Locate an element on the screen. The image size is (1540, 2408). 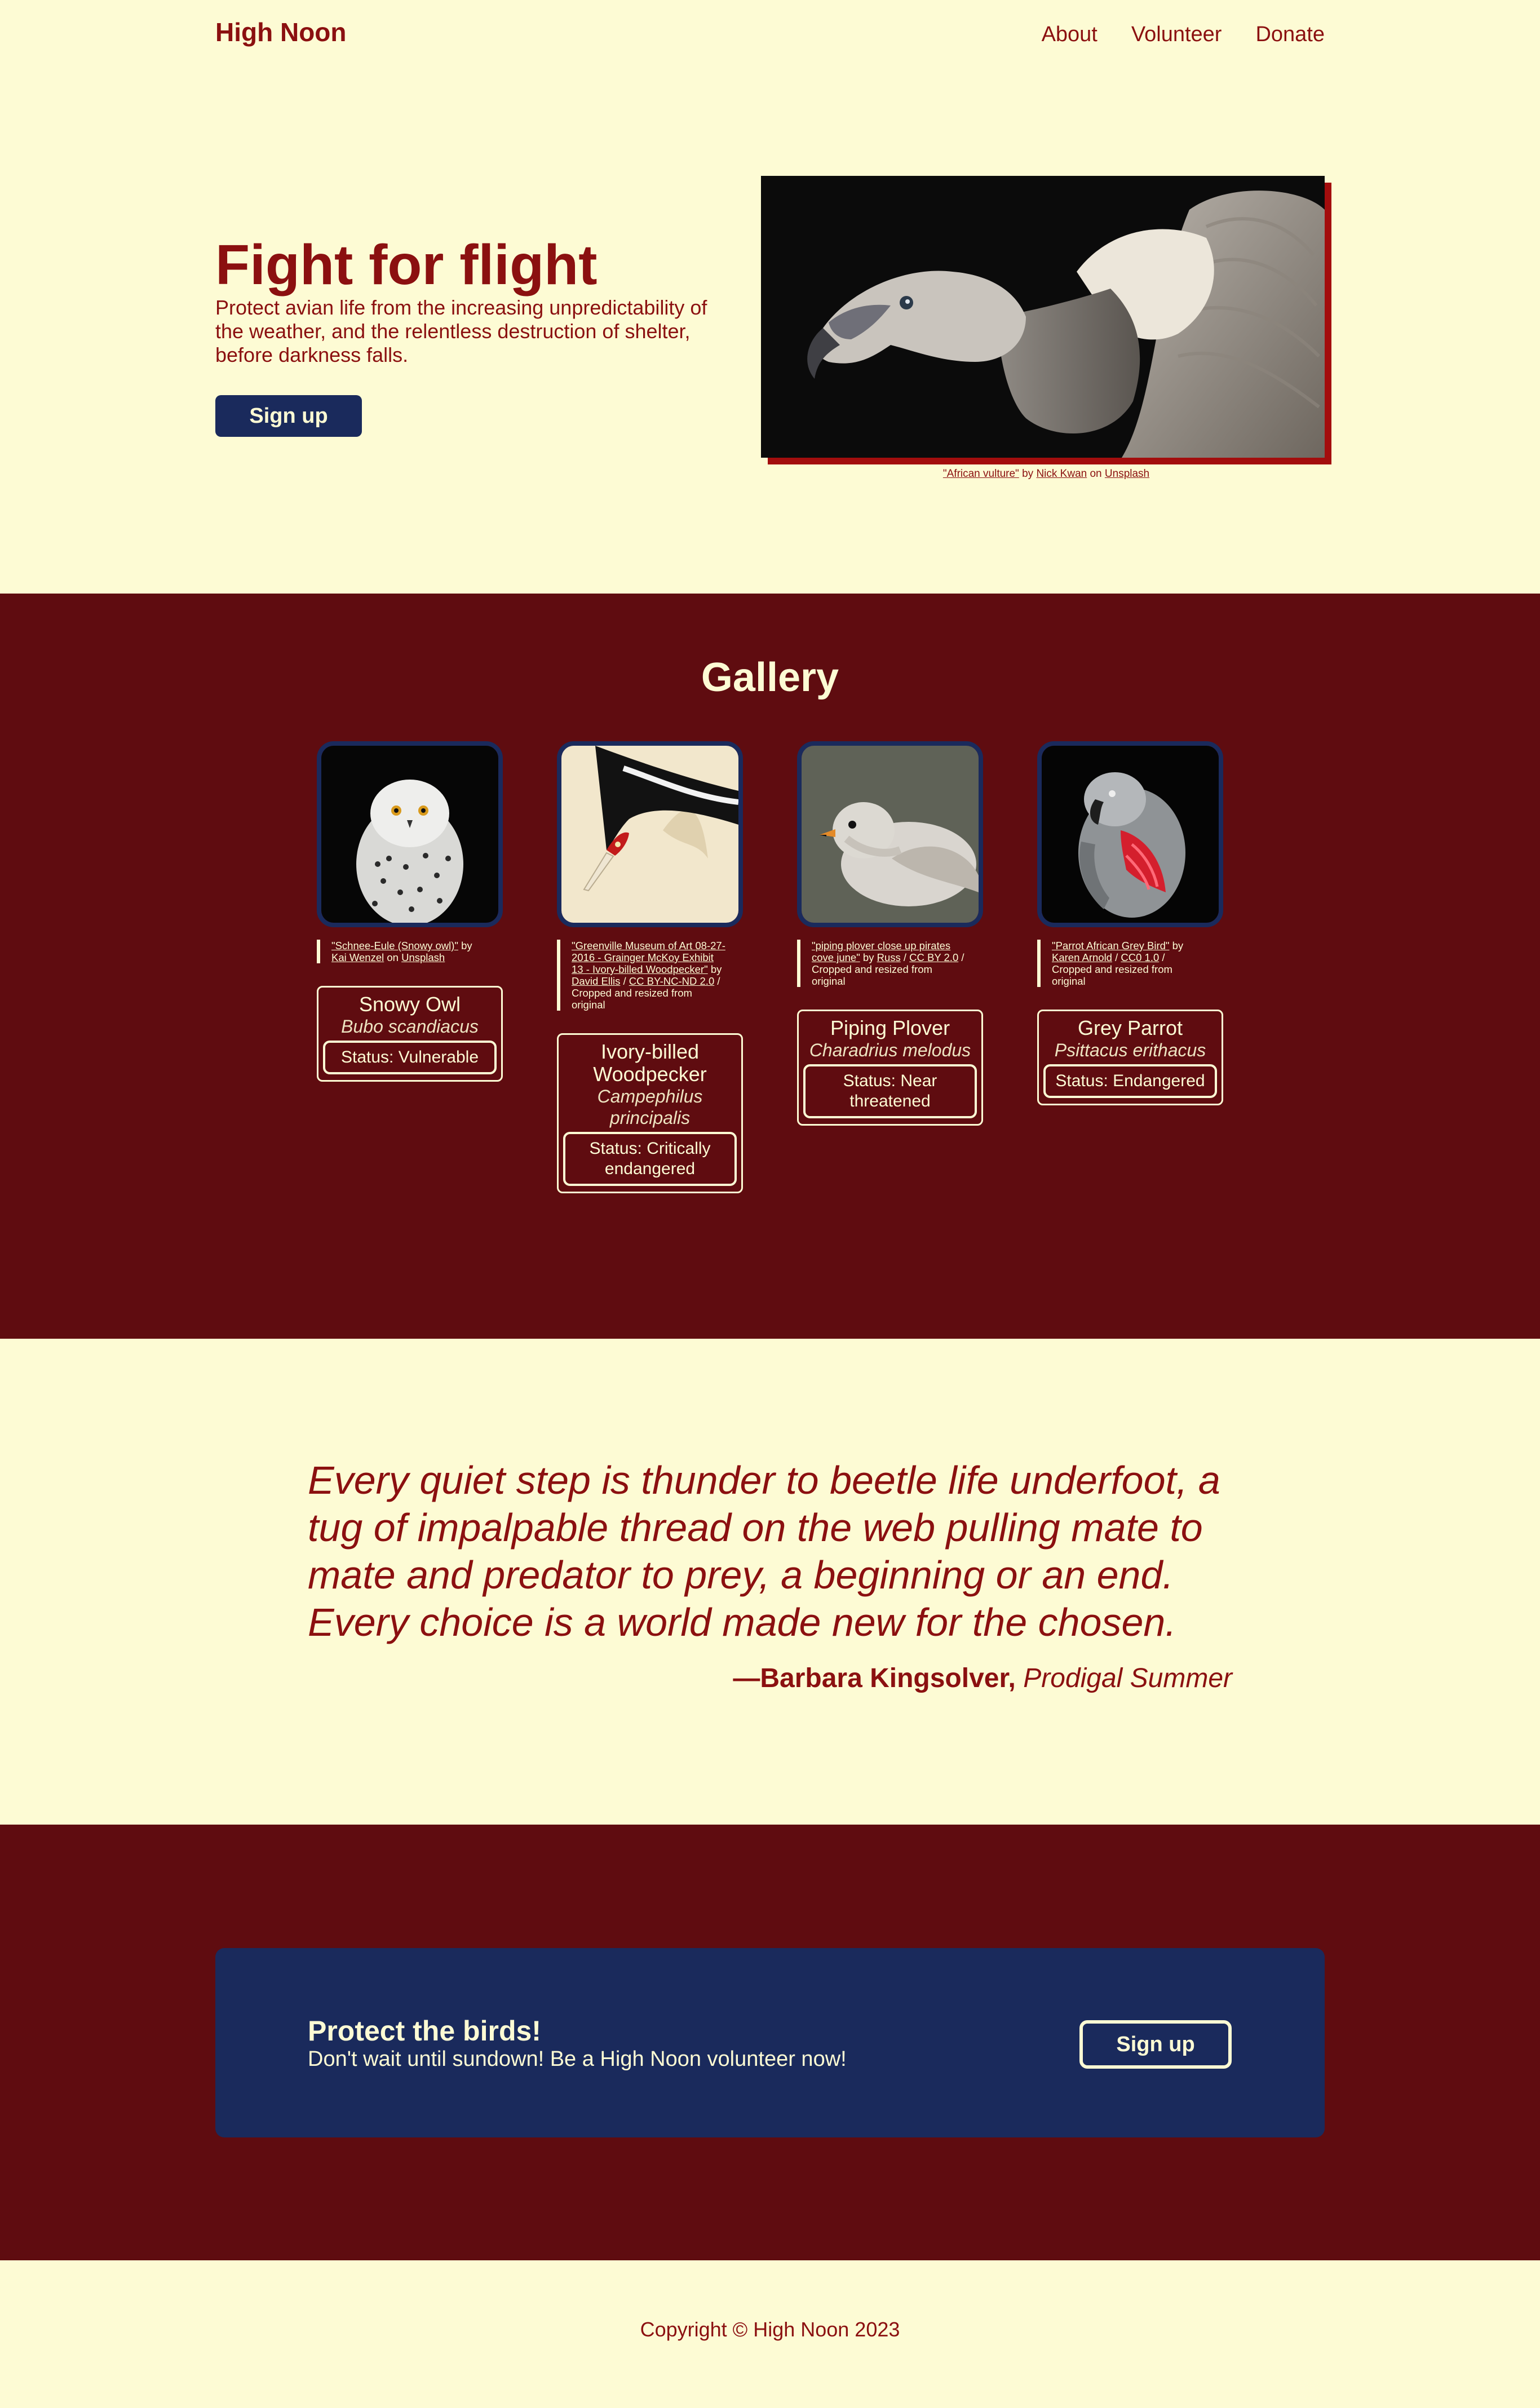
cta-title: Protect the birds! is located at coordinates (425, 2031).